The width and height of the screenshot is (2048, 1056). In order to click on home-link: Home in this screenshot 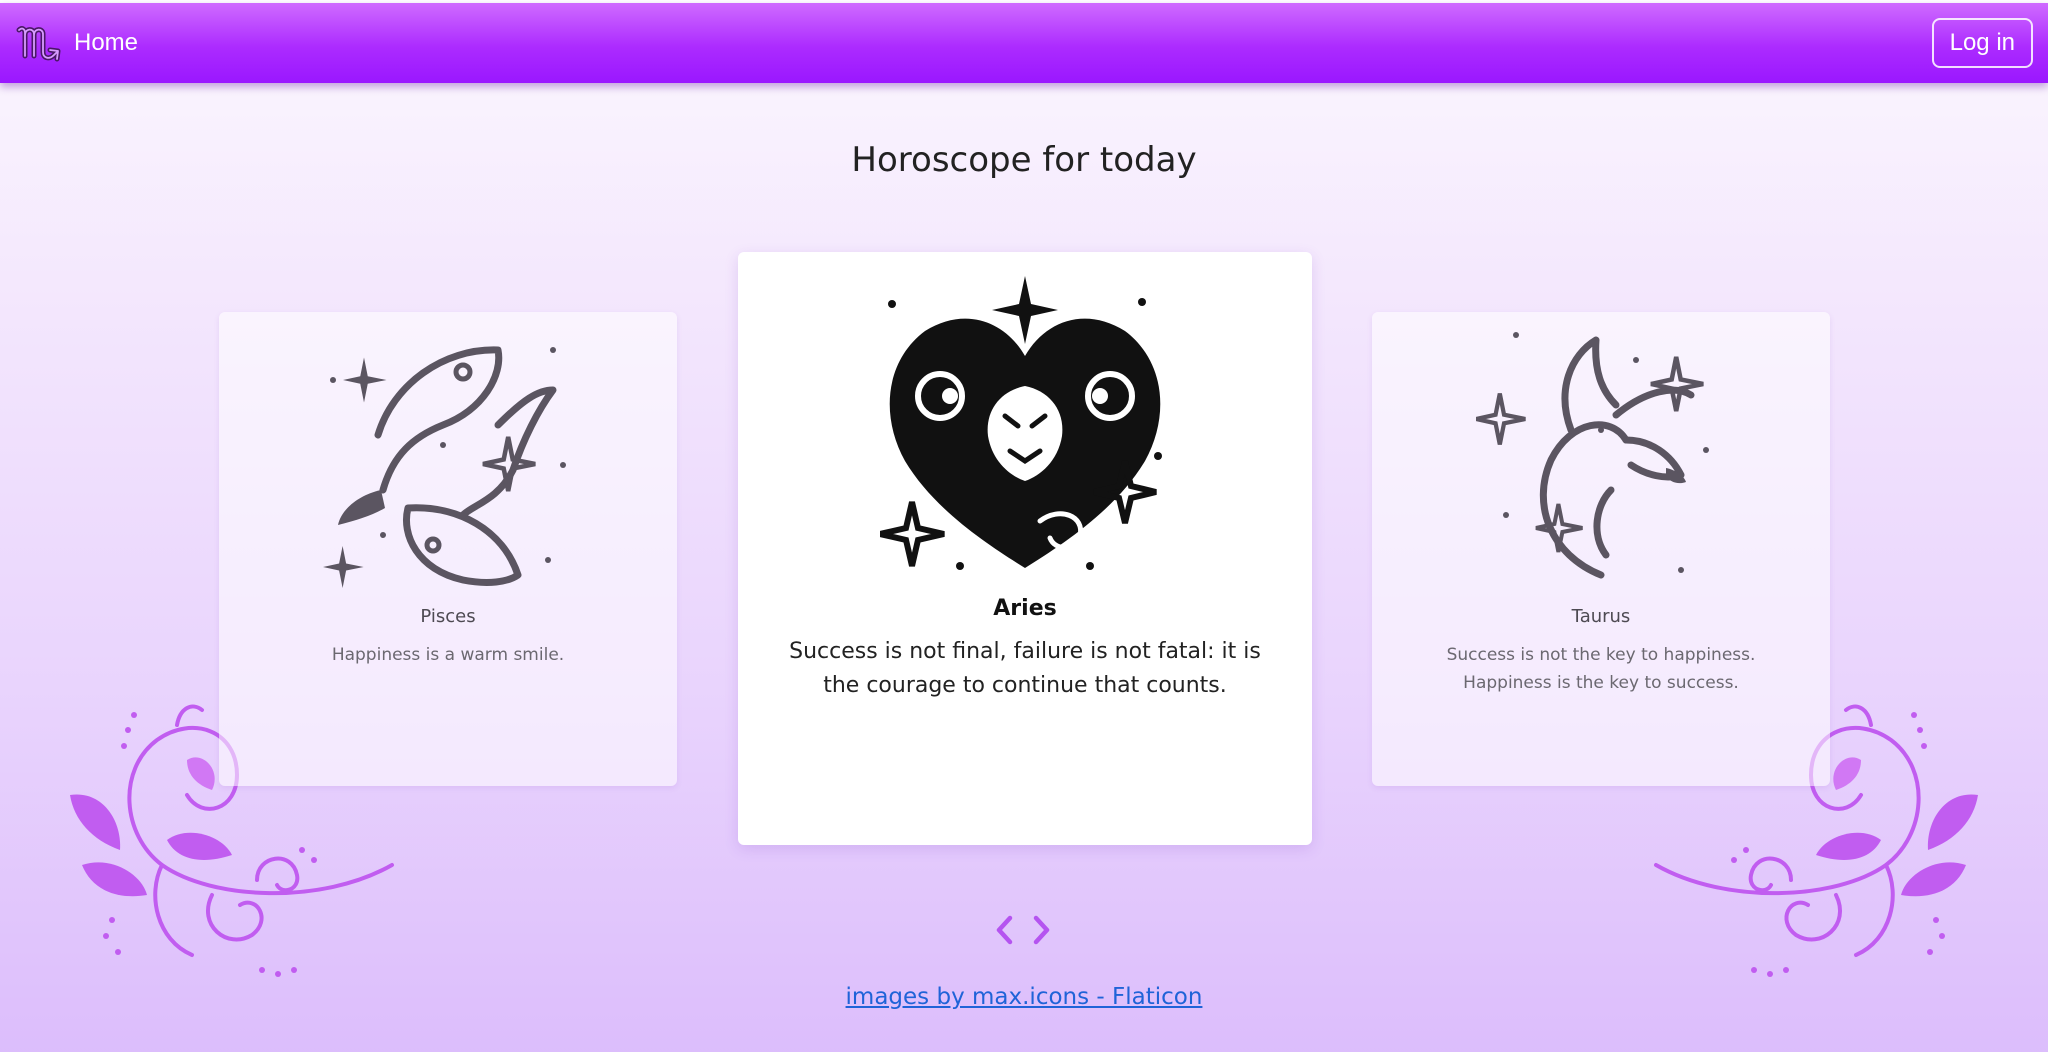, I will do `click(77, 43)`.